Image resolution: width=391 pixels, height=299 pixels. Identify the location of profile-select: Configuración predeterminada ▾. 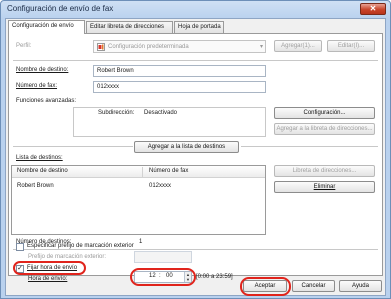
(179, 46).